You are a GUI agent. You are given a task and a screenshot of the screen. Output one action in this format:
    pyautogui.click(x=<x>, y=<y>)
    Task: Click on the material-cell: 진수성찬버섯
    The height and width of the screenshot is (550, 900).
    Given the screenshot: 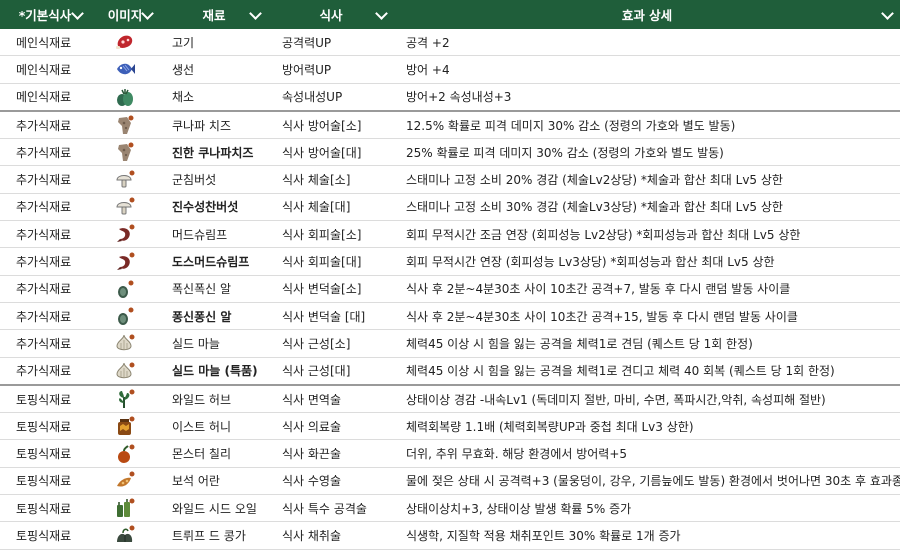 What is the action you would take?
    pyautogui.click(x=214, y=207)
    